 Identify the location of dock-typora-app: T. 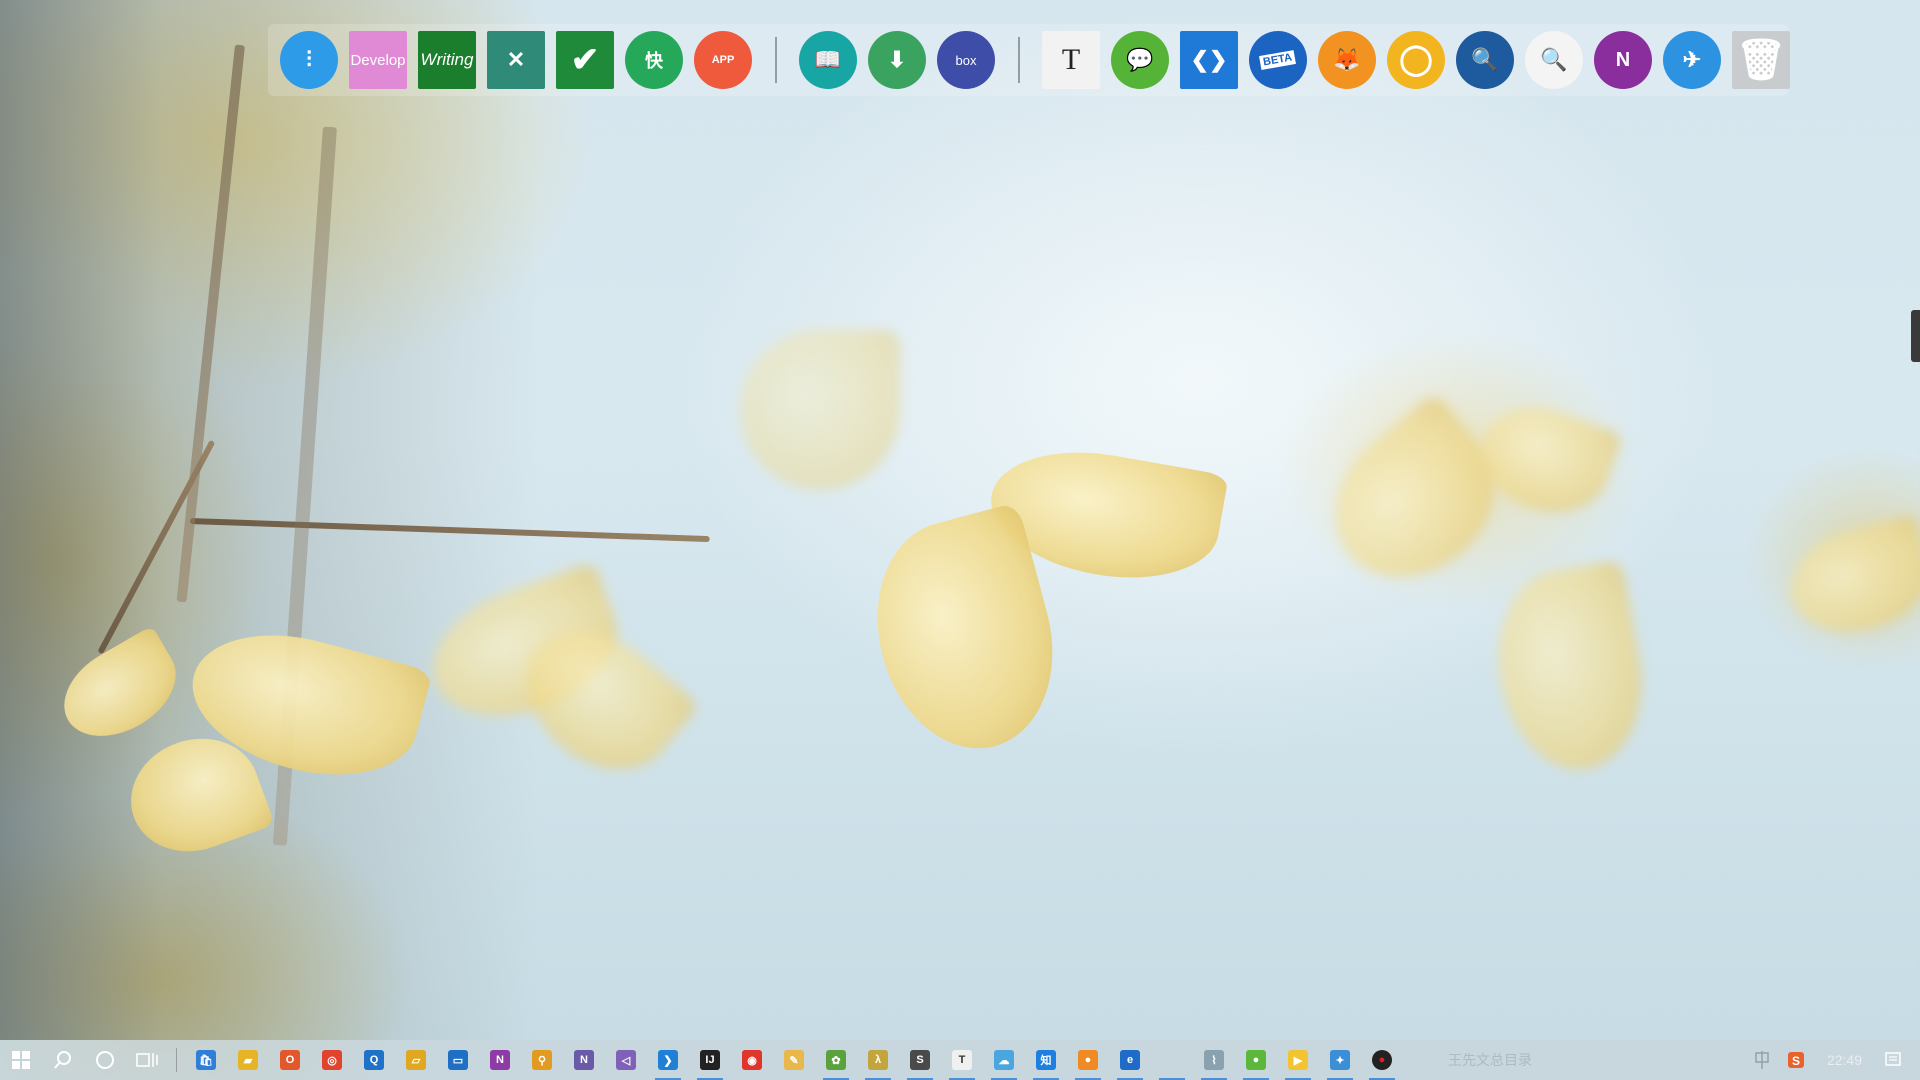
(1071, 60).